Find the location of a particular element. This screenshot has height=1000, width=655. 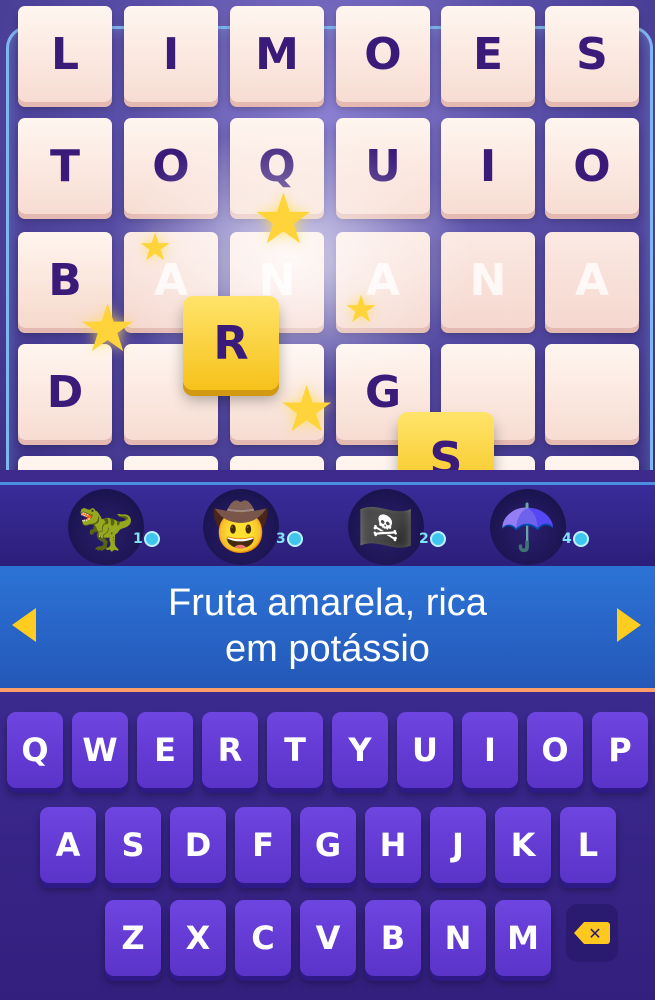

player-score: 1 is located at coordinates (146, 539).